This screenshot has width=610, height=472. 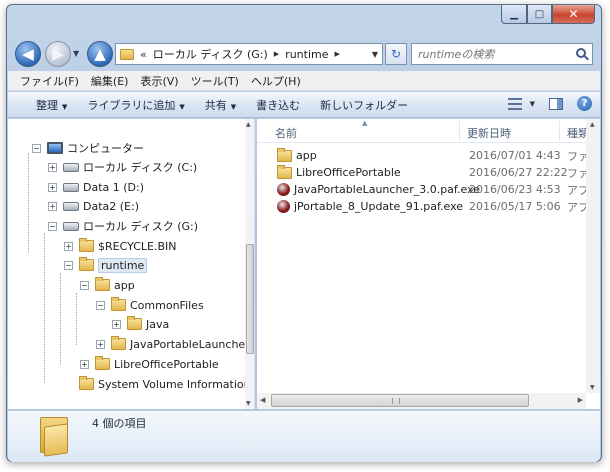 I want to click on breadcrumb-drive-g: ローカル ディスク (G:), so click(x=210, y=54).